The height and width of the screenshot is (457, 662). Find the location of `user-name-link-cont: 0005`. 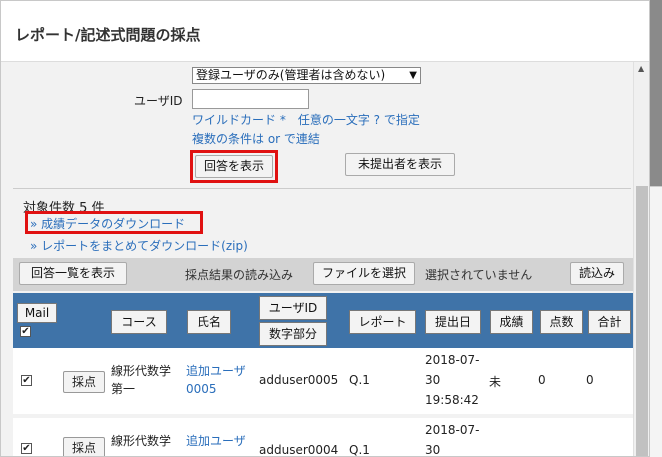

user-name-link-cont: 0005 is located at coordinates (201, 389).